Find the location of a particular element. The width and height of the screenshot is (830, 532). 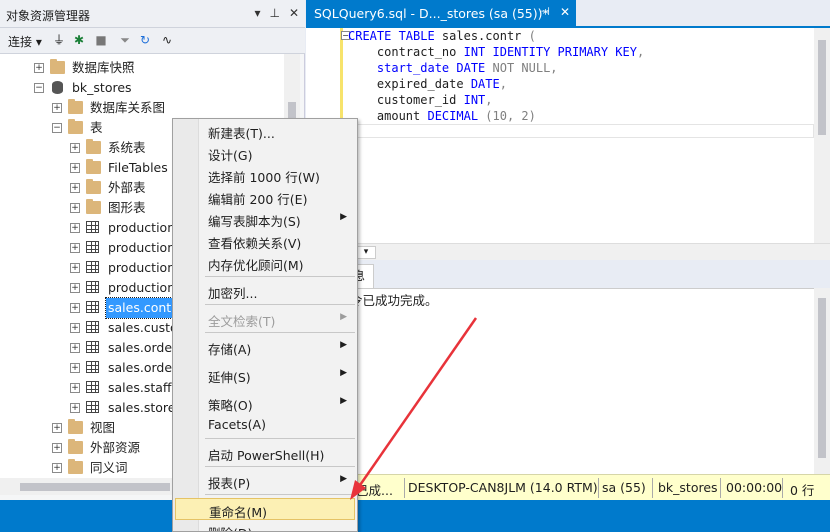

close-icon: ✕ is located at coordinates (294, 13).